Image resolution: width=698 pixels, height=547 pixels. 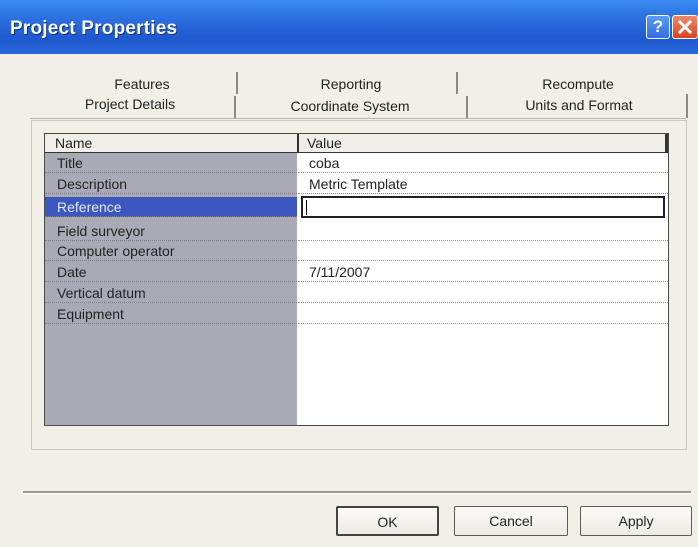 What do you see at coordinates (483, 314) in the screenshot?
I see `row-value-equipment` at bounding box center [483, 314].